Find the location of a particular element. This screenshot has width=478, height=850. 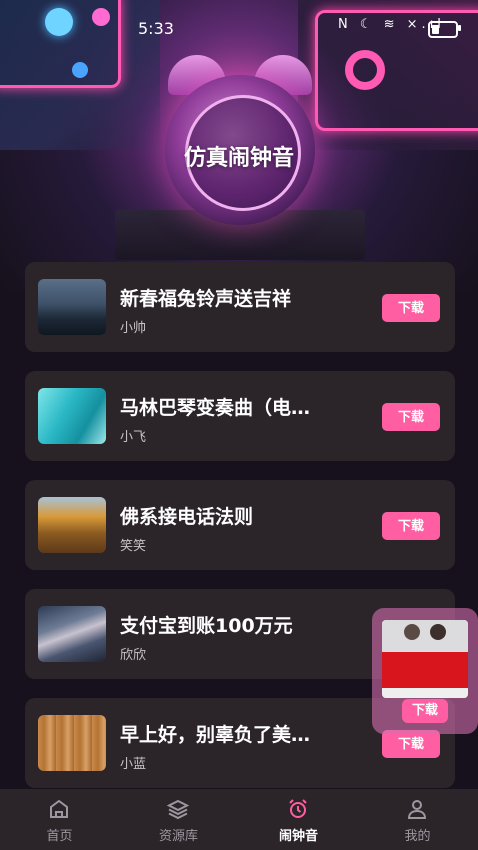

alarm-clock-icon is located at coordinates (298, 808).